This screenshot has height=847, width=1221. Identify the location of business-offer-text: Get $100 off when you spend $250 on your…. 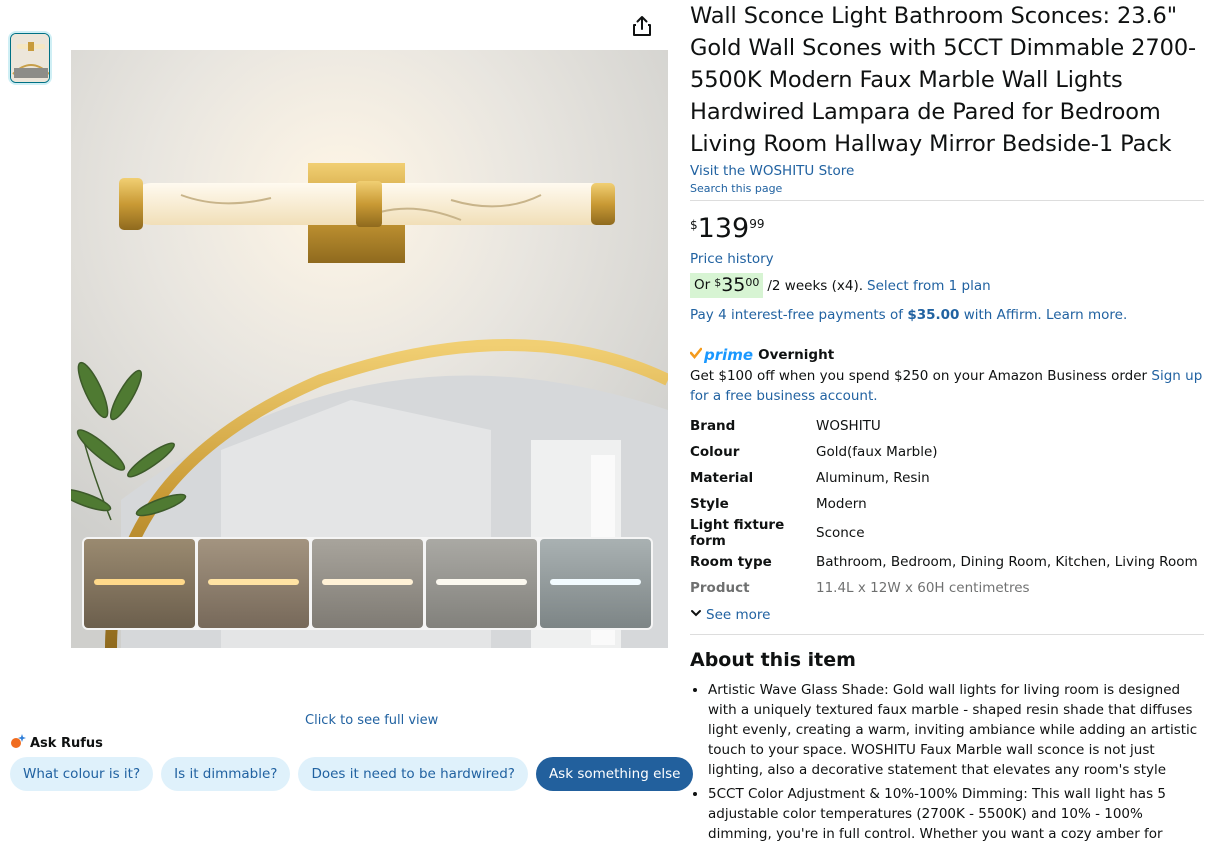
(919, 376).